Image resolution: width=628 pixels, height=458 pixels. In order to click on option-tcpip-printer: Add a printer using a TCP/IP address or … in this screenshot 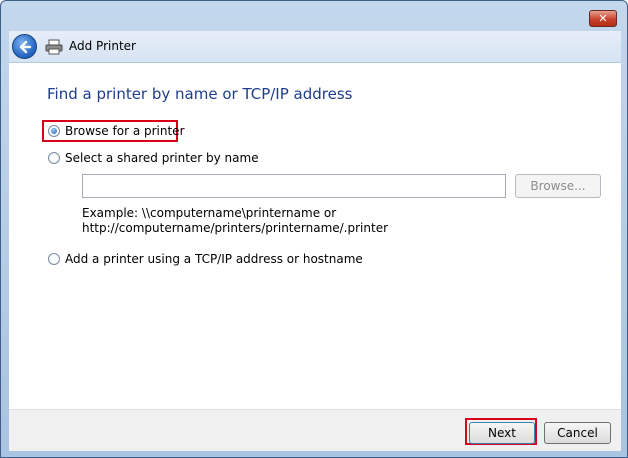, I will do `click(205, 259)`.